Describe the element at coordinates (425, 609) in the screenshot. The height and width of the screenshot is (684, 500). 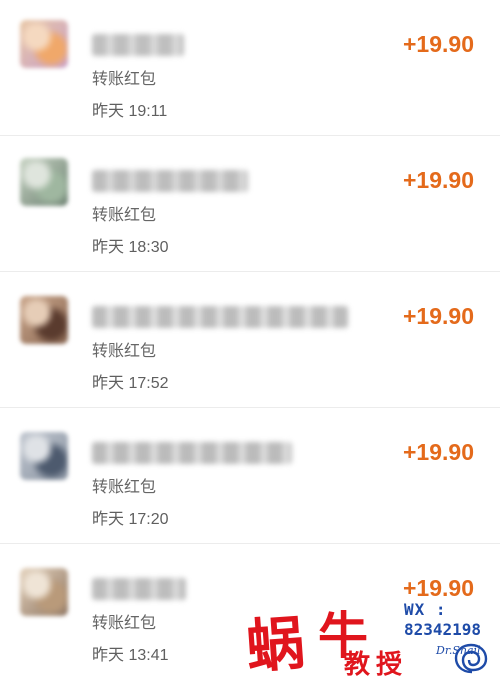
I see `watermark-wx-label: WX :` at that location.